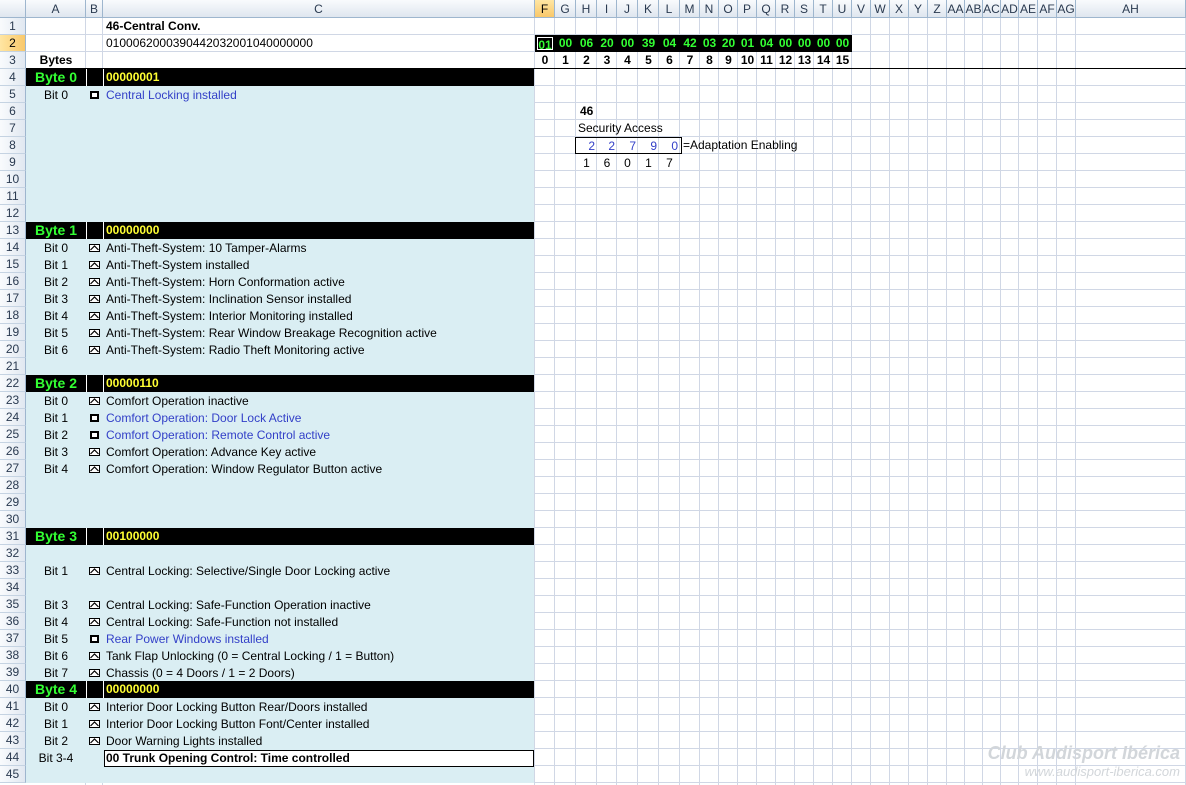 This screenshot has width=1186, height=785. What do you see at coordinates (823, 43) in the screenshot?
I see `hex-byte-14: 00` at bounding box center [823, 43].